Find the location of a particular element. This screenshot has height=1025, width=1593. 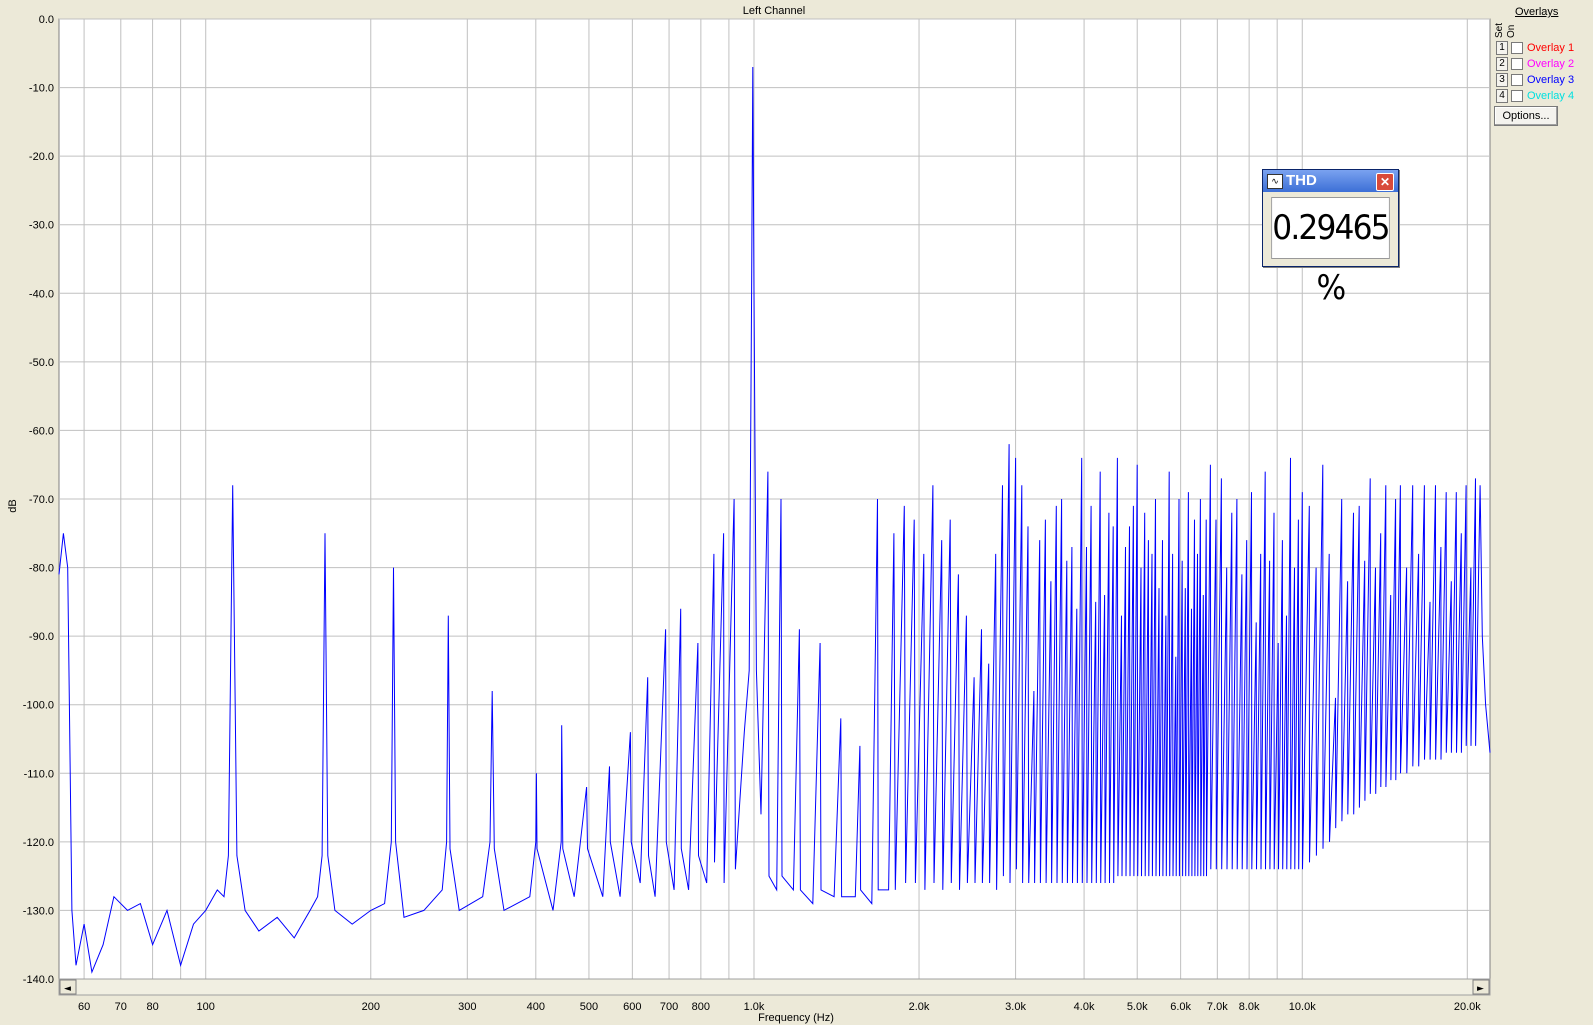

y-tick-label: -30.0 is located at coordinates (41, 226).